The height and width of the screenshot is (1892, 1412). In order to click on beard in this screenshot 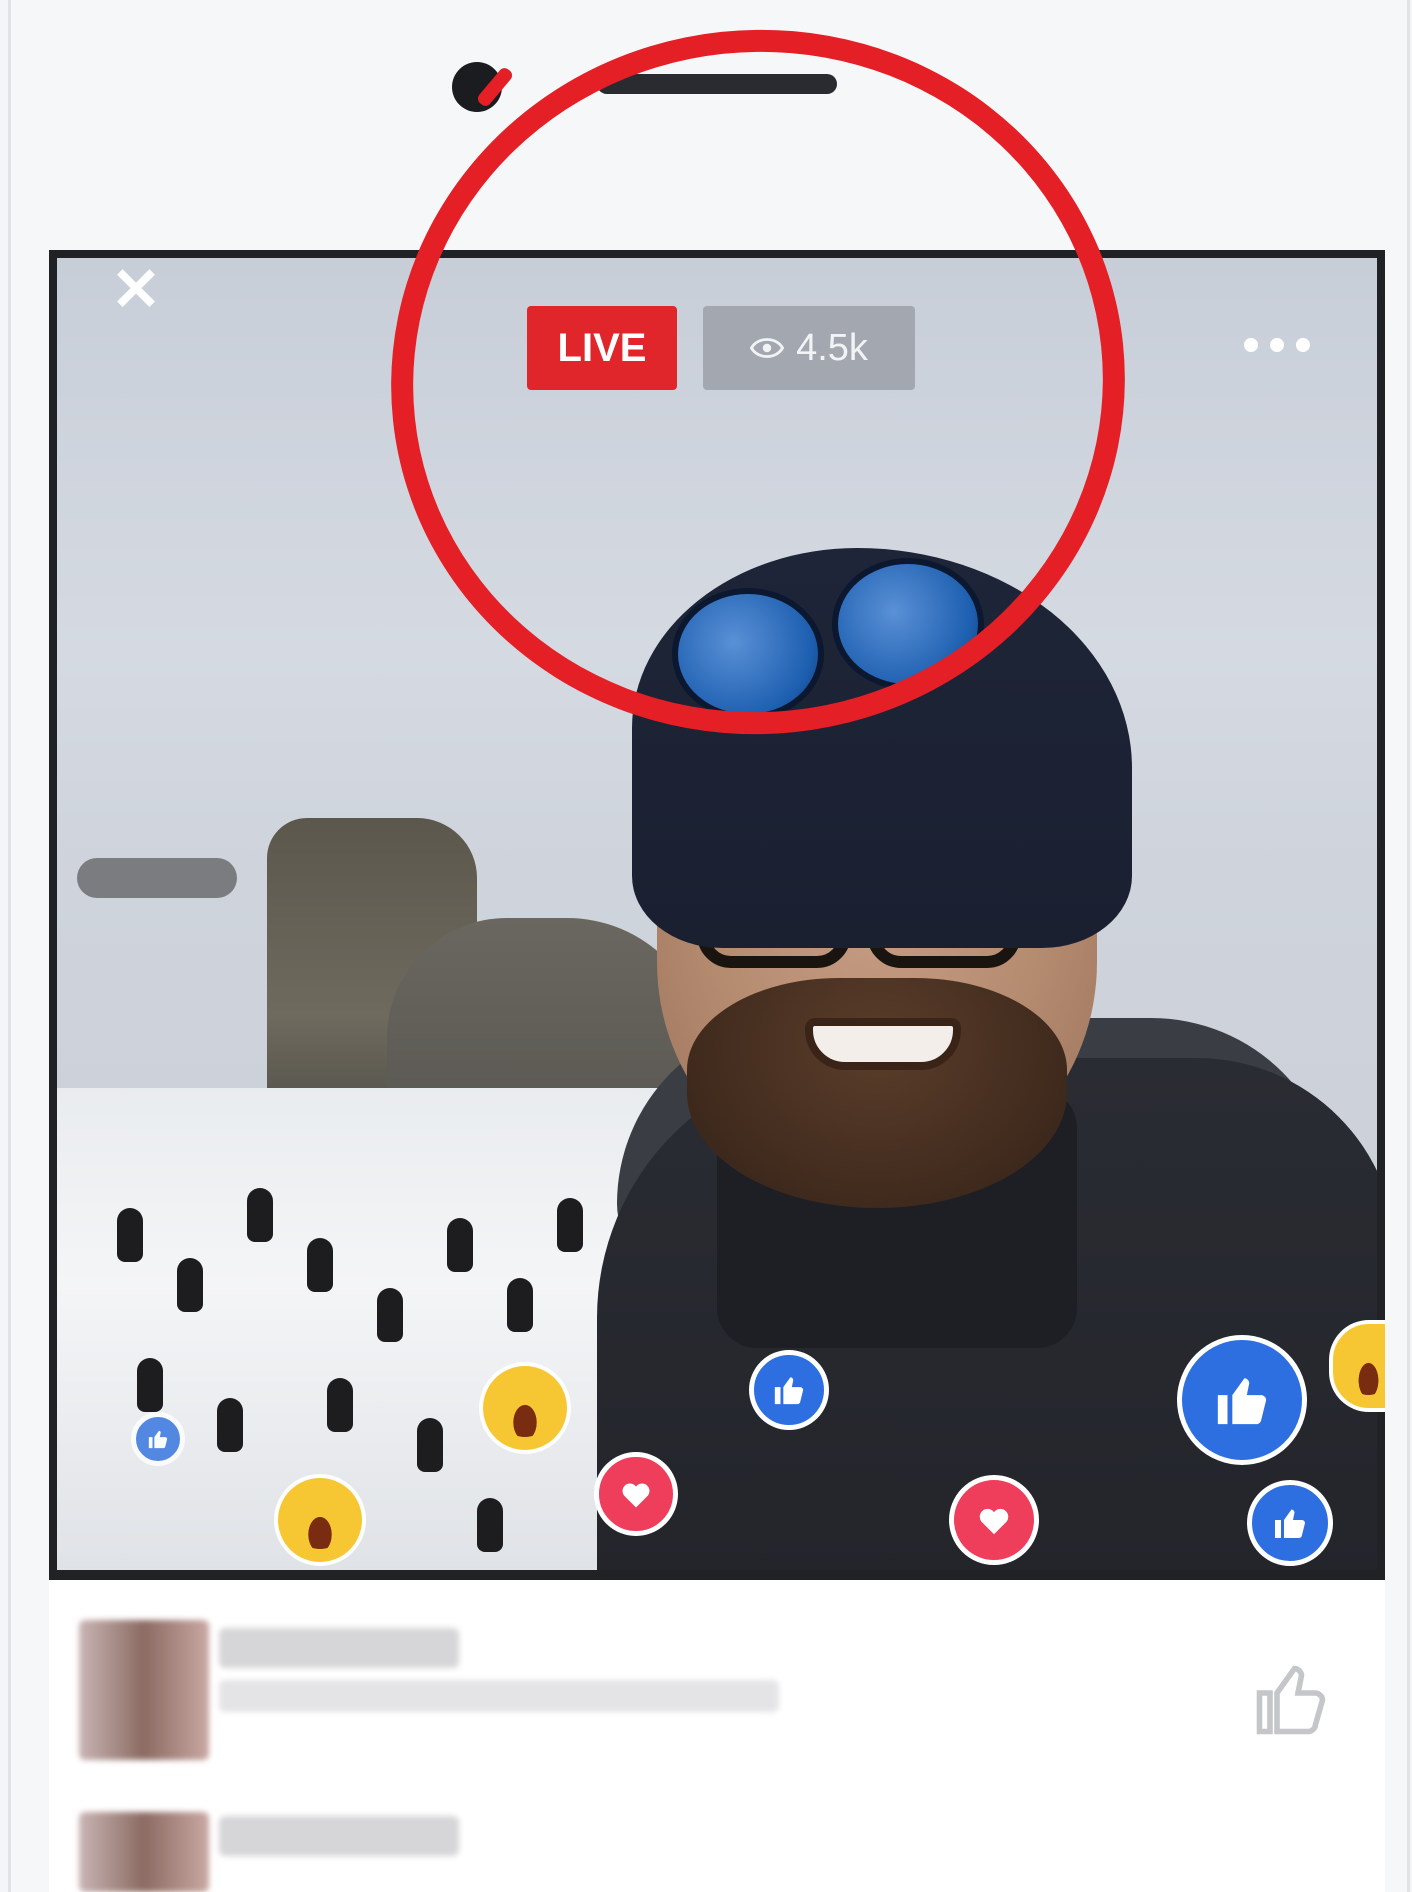, I will do `click(877, 1093)`.